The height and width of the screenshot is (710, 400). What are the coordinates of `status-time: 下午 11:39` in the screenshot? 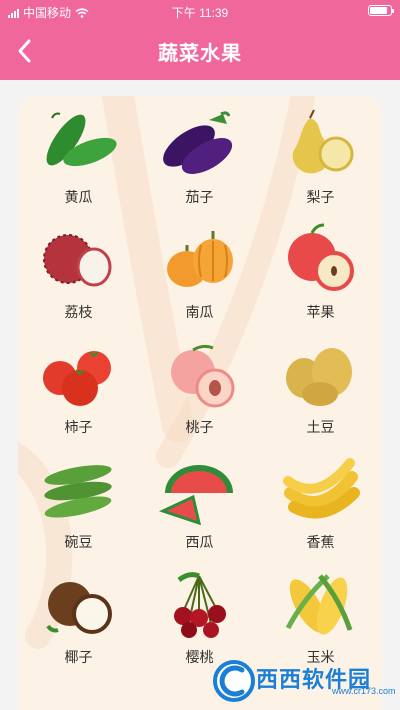 It's located at (200, 13).